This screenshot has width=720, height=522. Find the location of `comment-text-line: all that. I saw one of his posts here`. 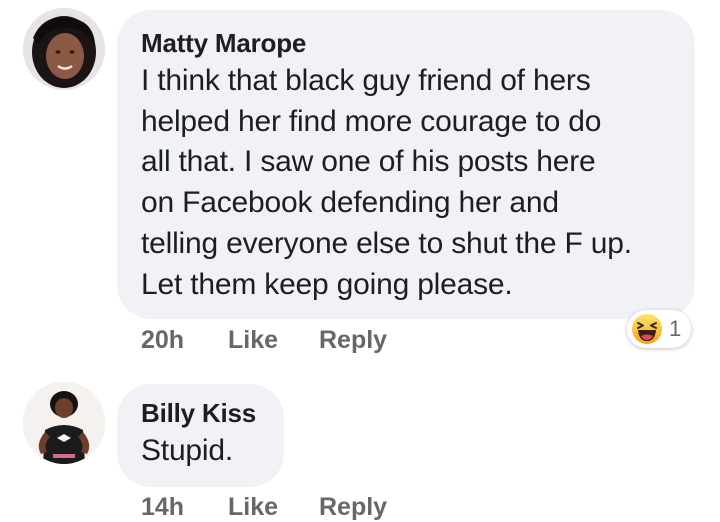

comment-text-line: all that. I saw one of his posts here is located at coordinates (368, 162).